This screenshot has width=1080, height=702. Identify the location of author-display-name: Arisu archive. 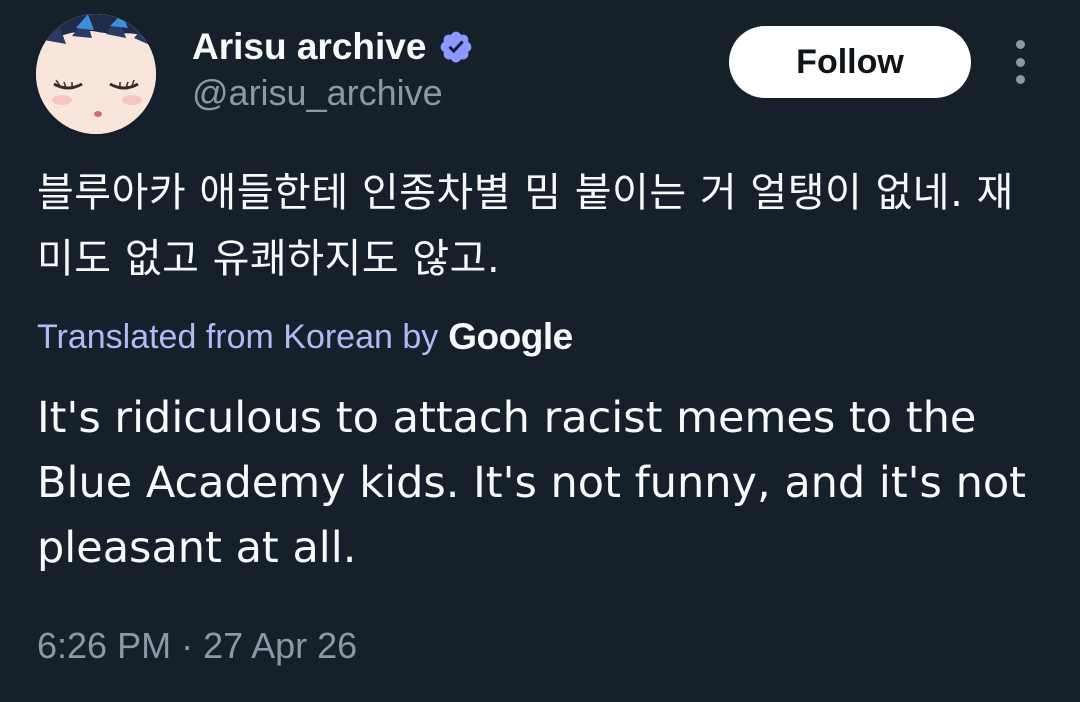
(309, 47).